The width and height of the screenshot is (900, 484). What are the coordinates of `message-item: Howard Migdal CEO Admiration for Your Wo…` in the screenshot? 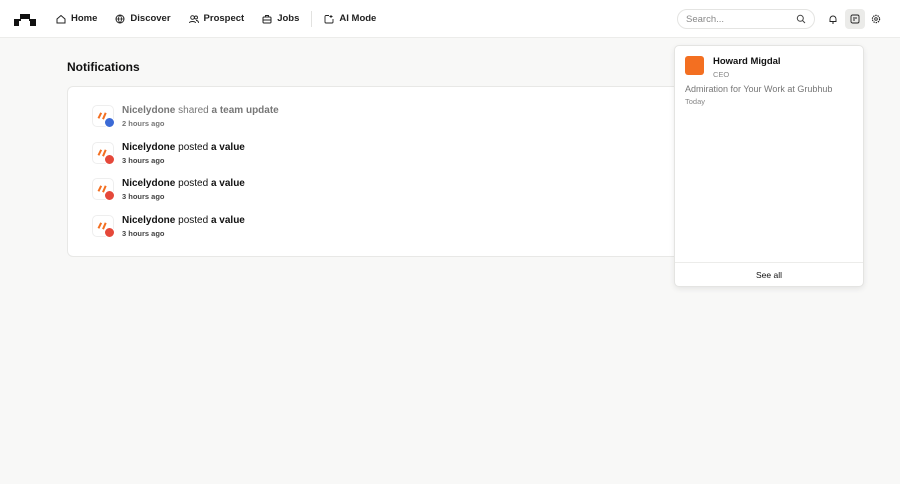 It's located at (769, 81).